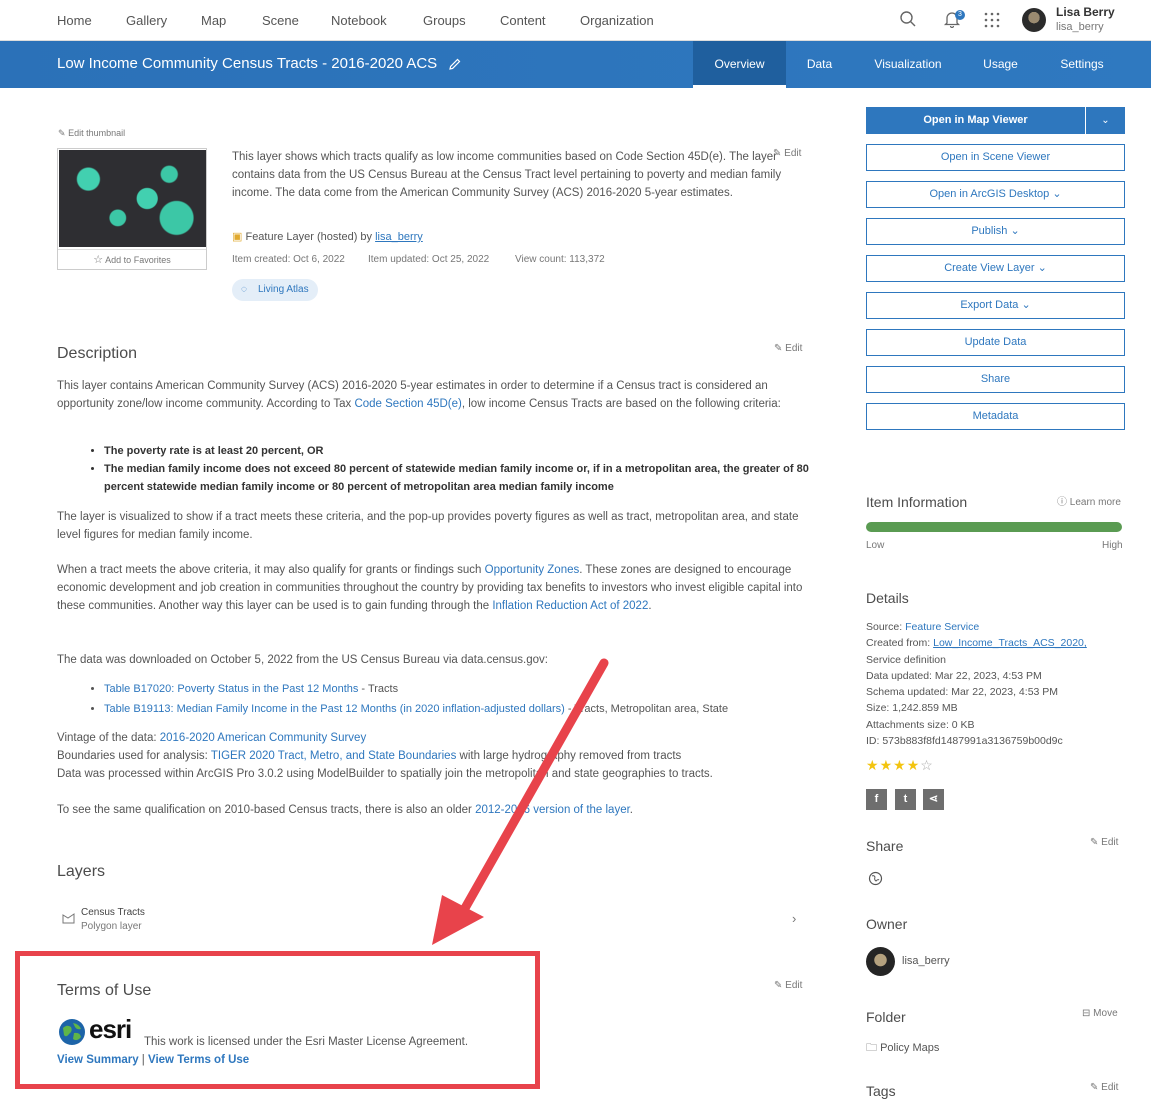 This screenshot has height=1114, width=1151. What do you see at coordinates (902, 1048) in the screenshot?
I see `folder-row: 🗀 Policy Maps` at bounding box center [902, 1048].